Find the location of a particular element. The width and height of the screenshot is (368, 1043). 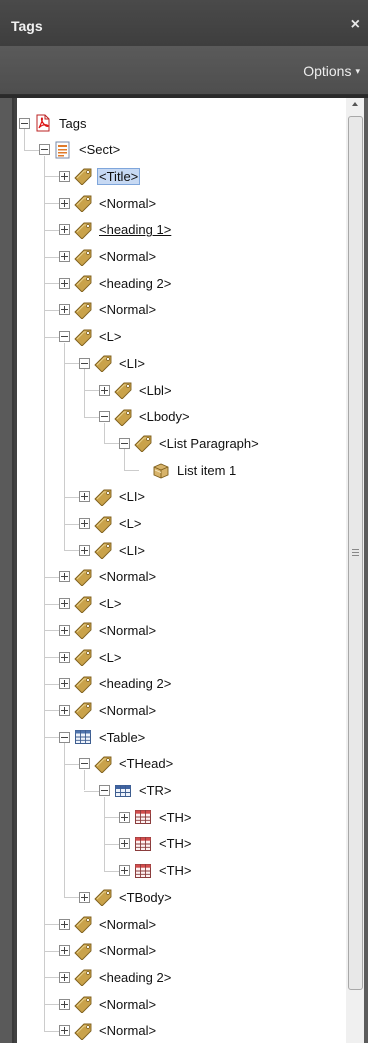

tree-row: <Table> is located at coordinates (103, 737).